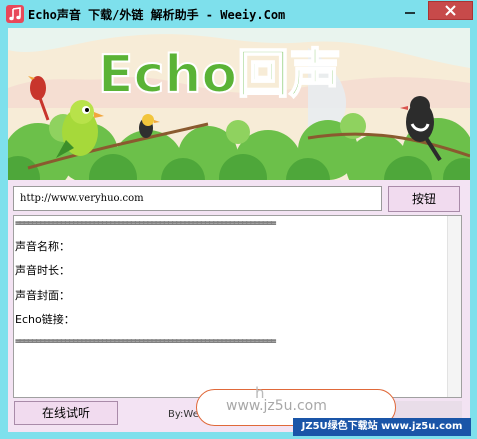 The width and height of the screenshot is (477, 439). Describe the element at coordinates (454, 306) in the screenshot. I see `vertical-scrollbar` at that location.